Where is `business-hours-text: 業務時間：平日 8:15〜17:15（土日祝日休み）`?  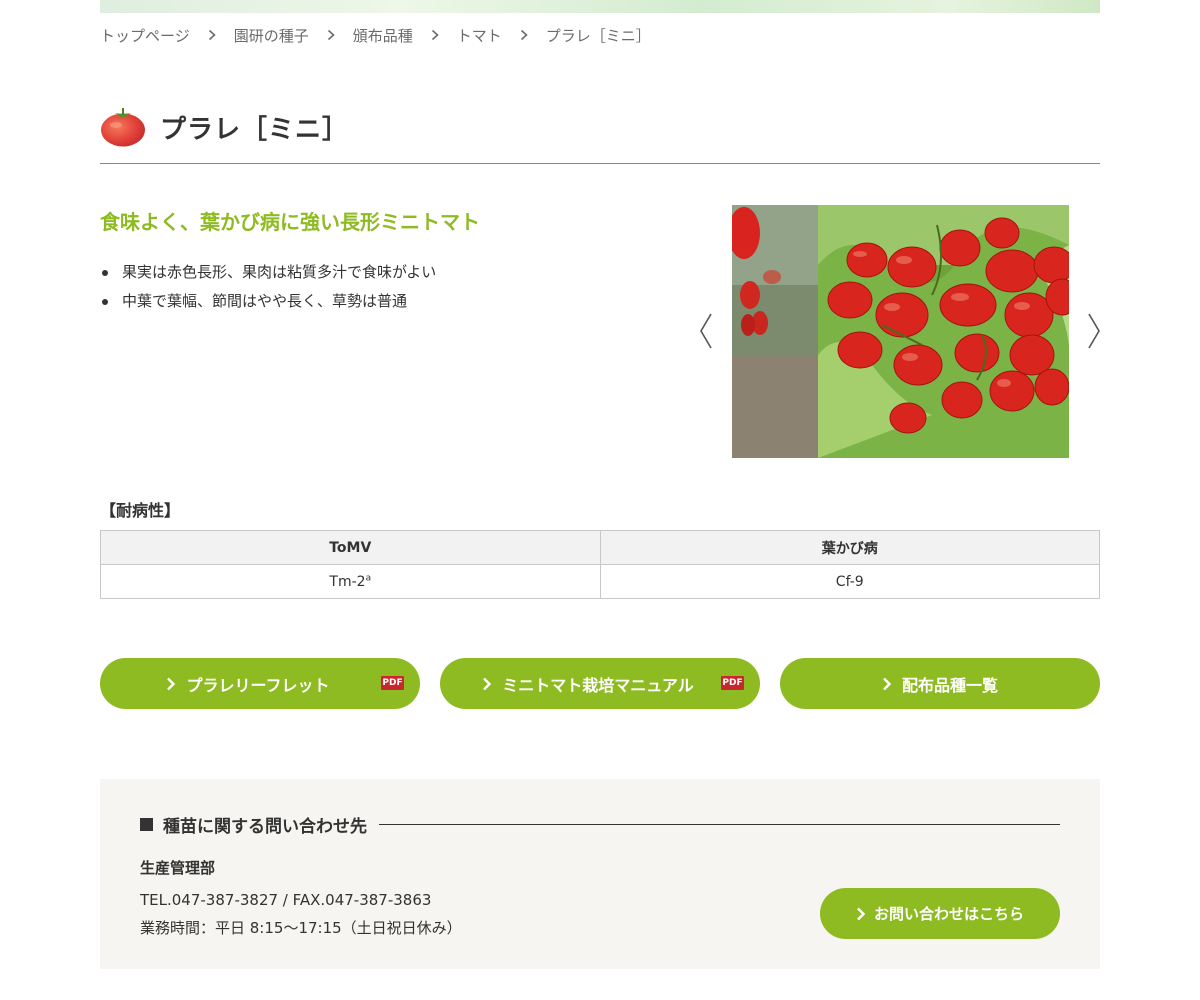 business-hours-text: 業務時間：平日 8:15〜17:15（土日祝日休み） is located at coordinates (301, 928).